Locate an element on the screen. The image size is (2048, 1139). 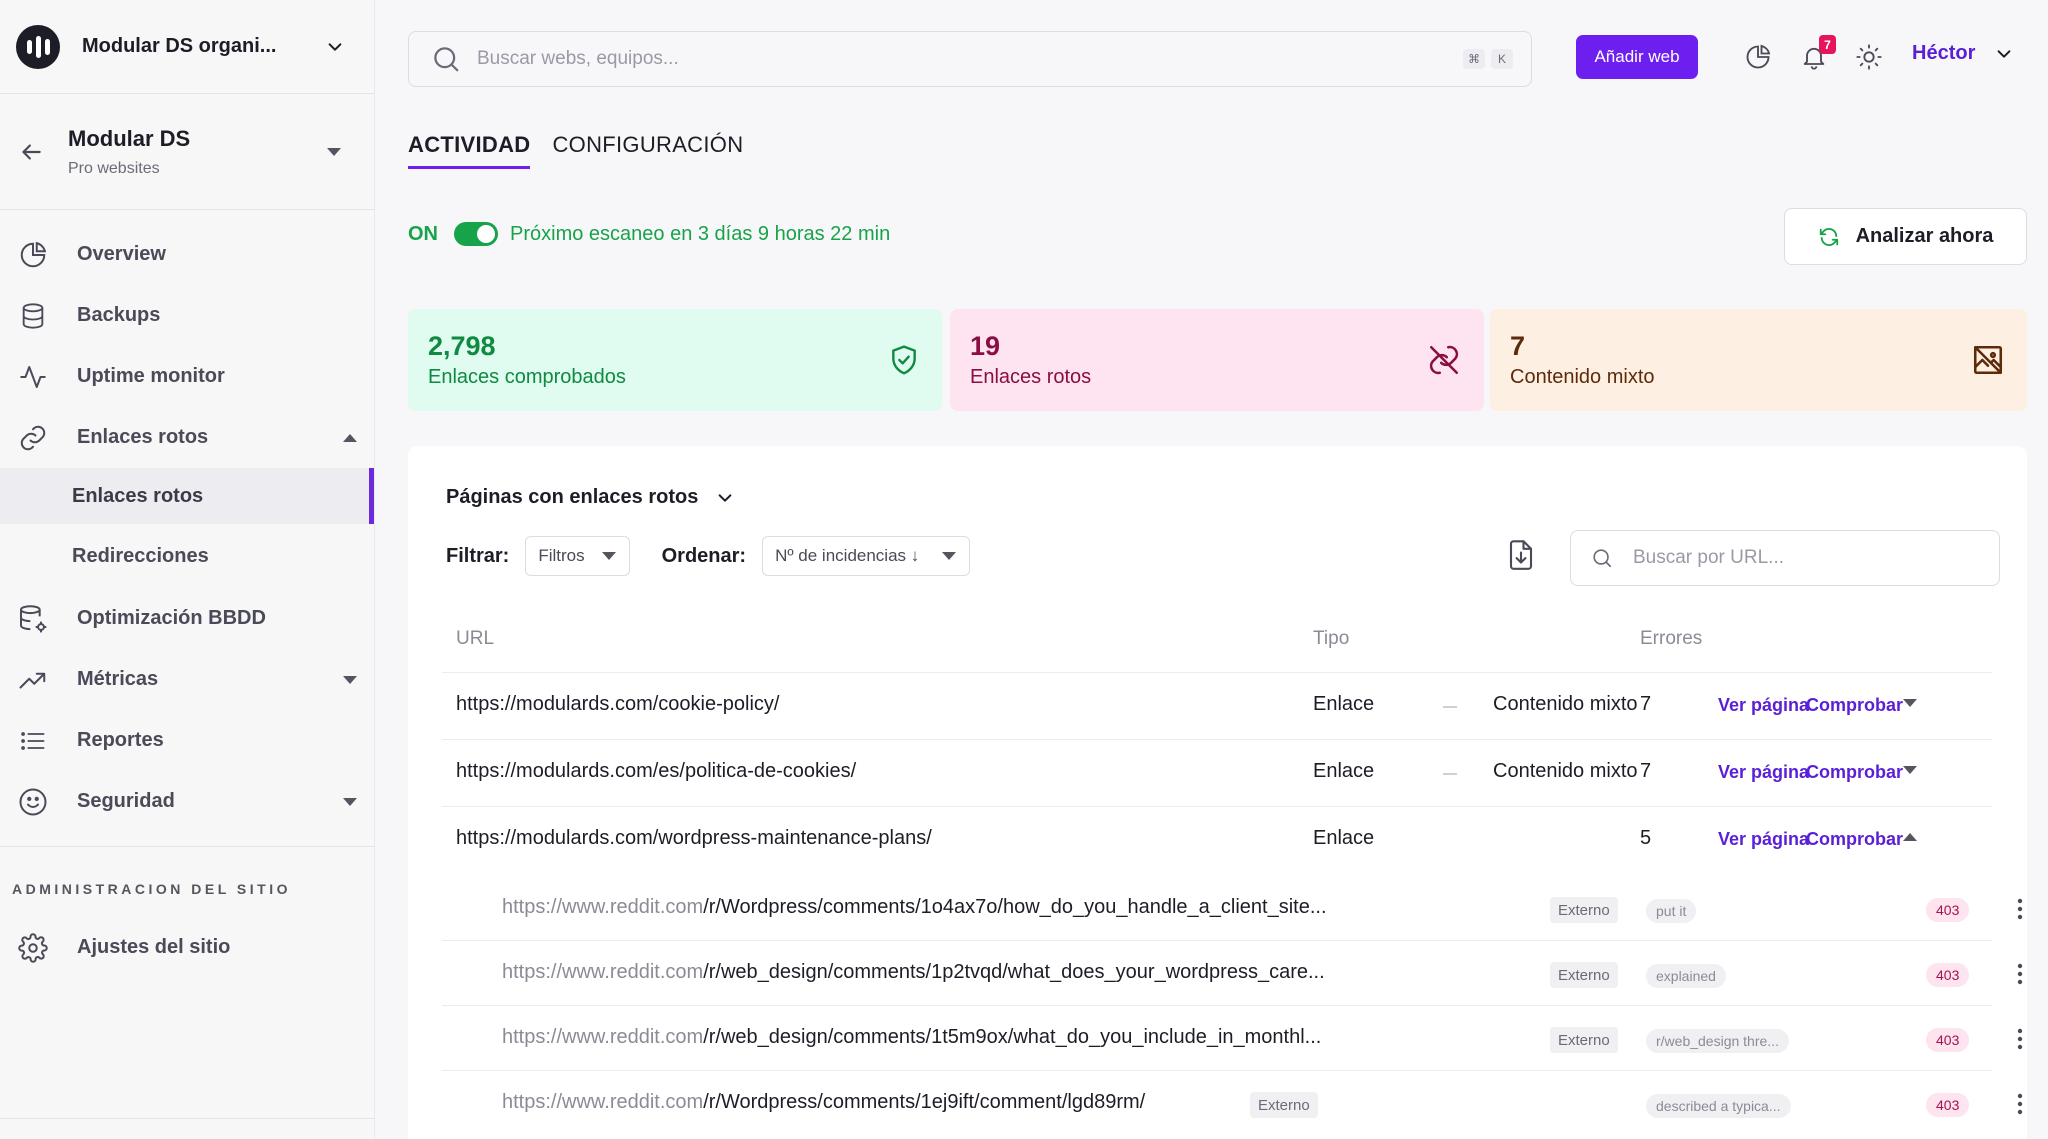
stat-label: Enlaces comprobados is located at coordinates (527, 377).